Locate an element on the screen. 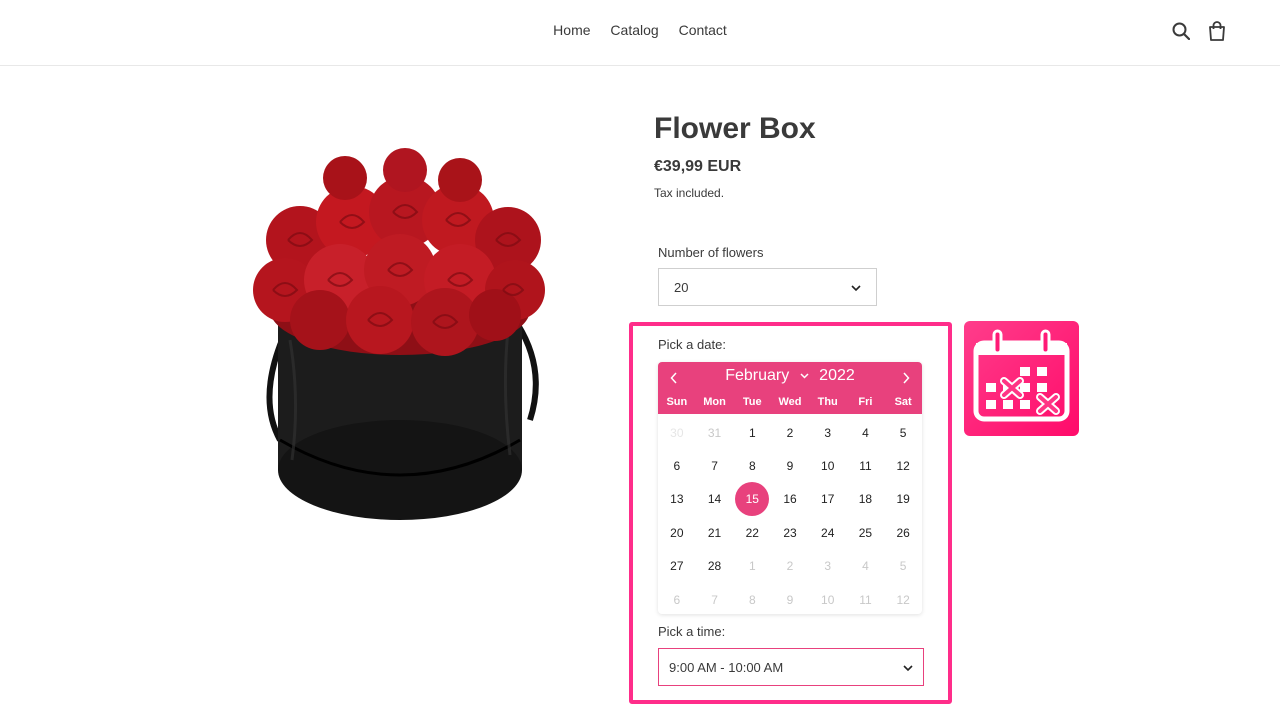 The height and width of the screenshot is (720, 1280). calendar-day: 22 is located at coordinates (752, 532).